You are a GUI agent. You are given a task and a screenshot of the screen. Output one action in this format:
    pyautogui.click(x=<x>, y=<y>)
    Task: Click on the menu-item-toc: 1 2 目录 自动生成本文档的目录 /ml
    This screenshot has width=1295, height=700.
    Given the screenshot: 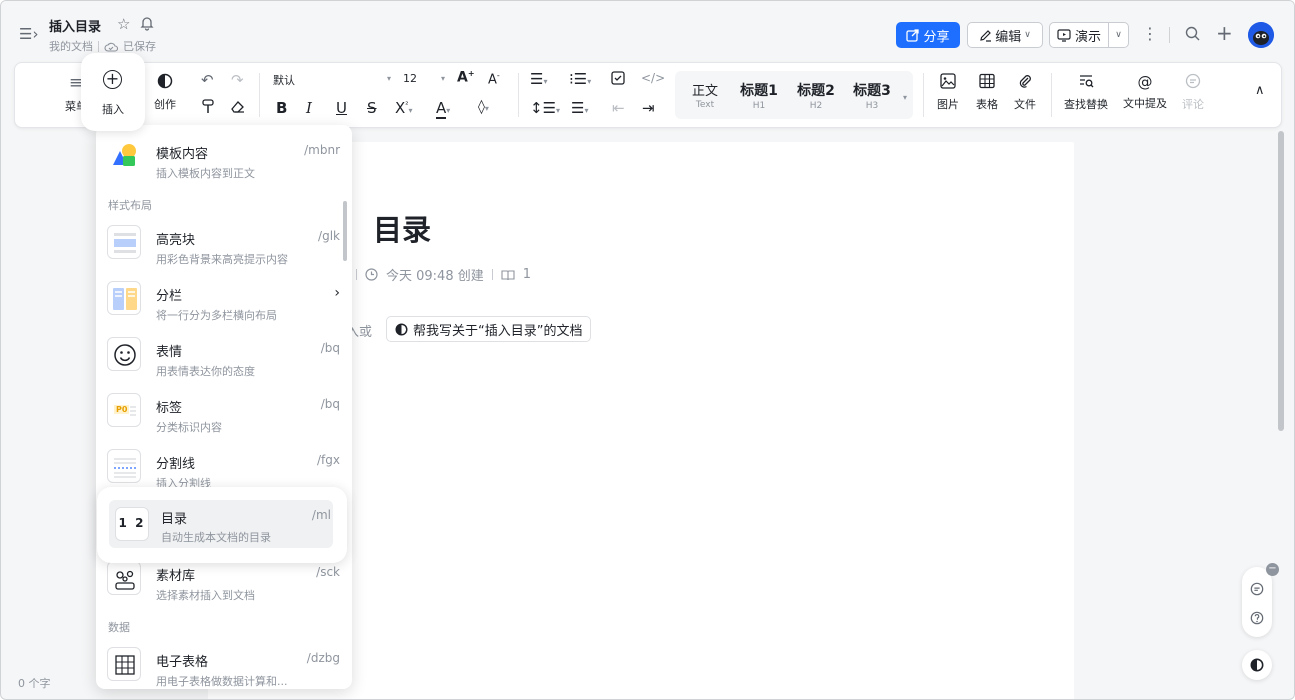 What is the action you would take?
    pyautogui.click(x=221, y=524)
    